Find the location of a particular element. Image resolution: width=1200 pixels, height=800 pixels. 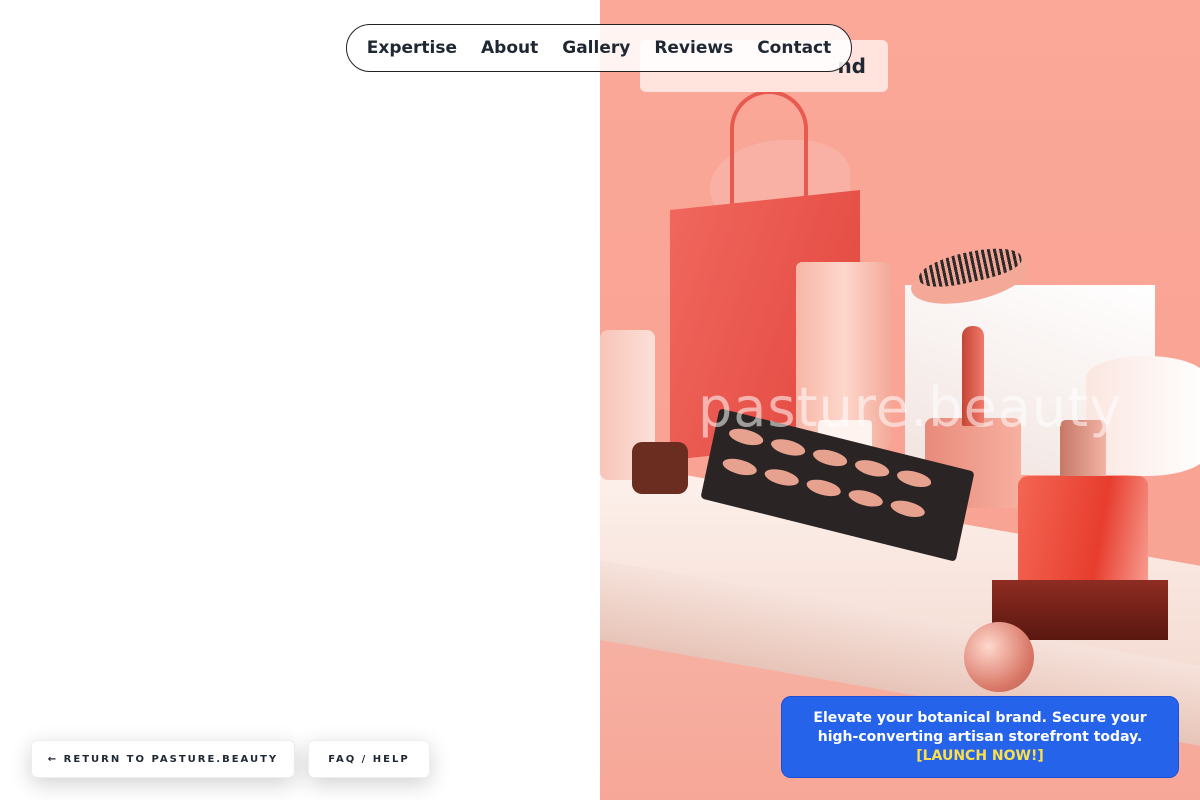

small-jar is located at coordinates (660, 468).